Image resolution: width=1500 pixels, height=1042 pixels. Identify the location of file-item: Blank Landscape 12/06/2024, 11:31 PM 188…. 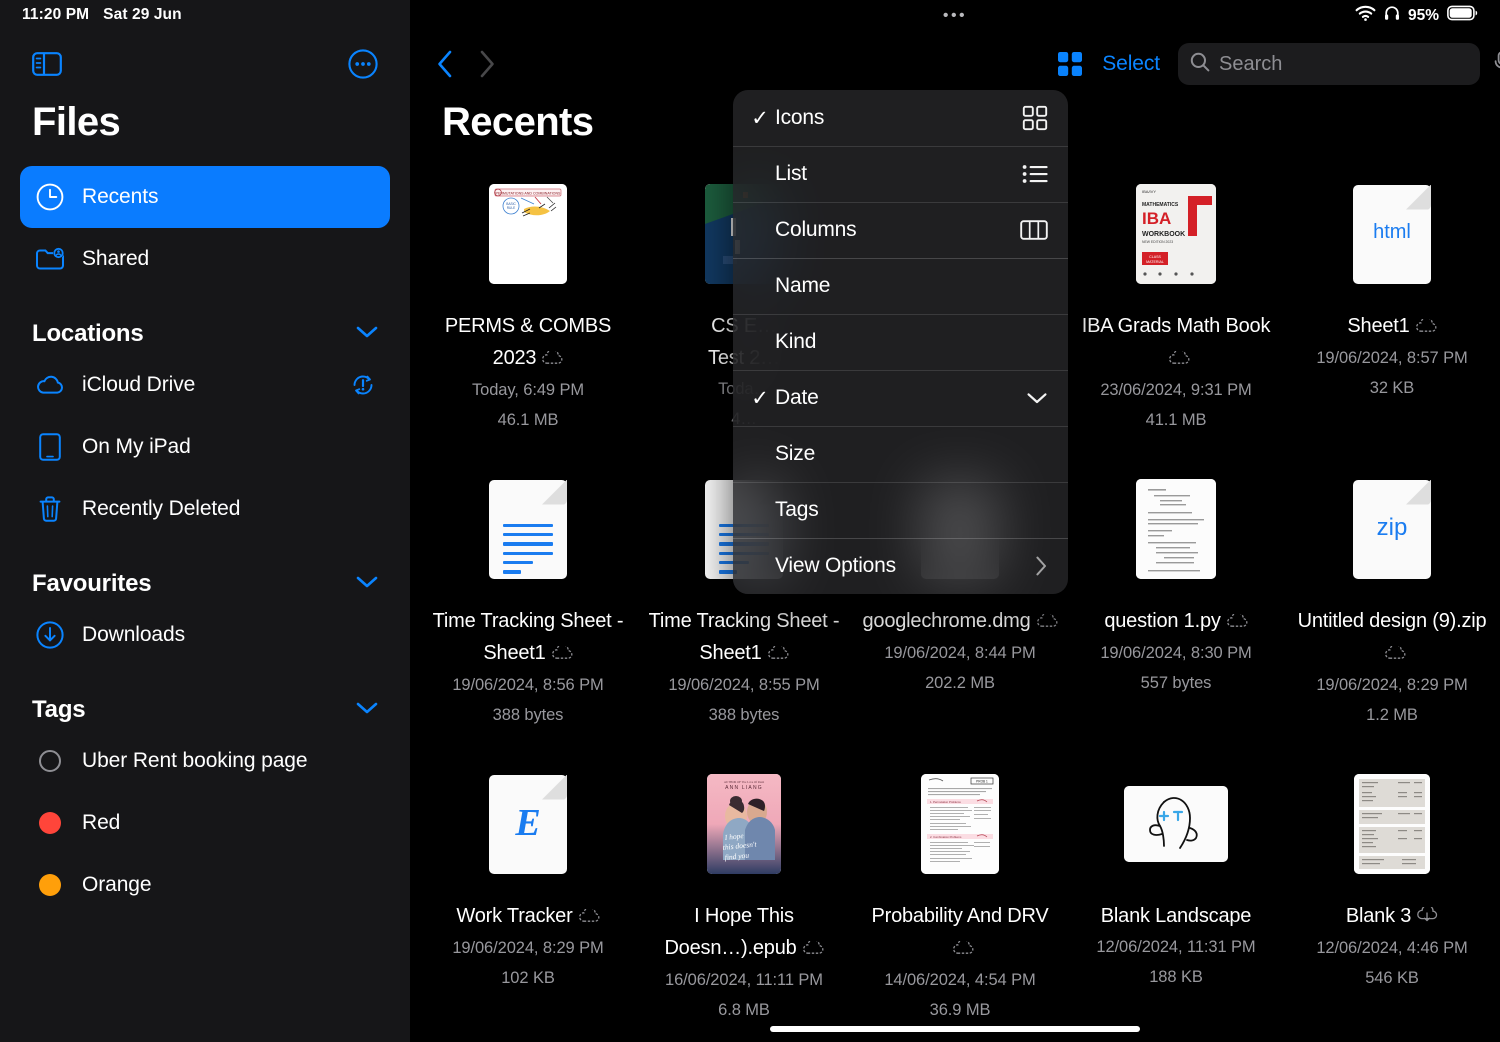
(1176, 901).